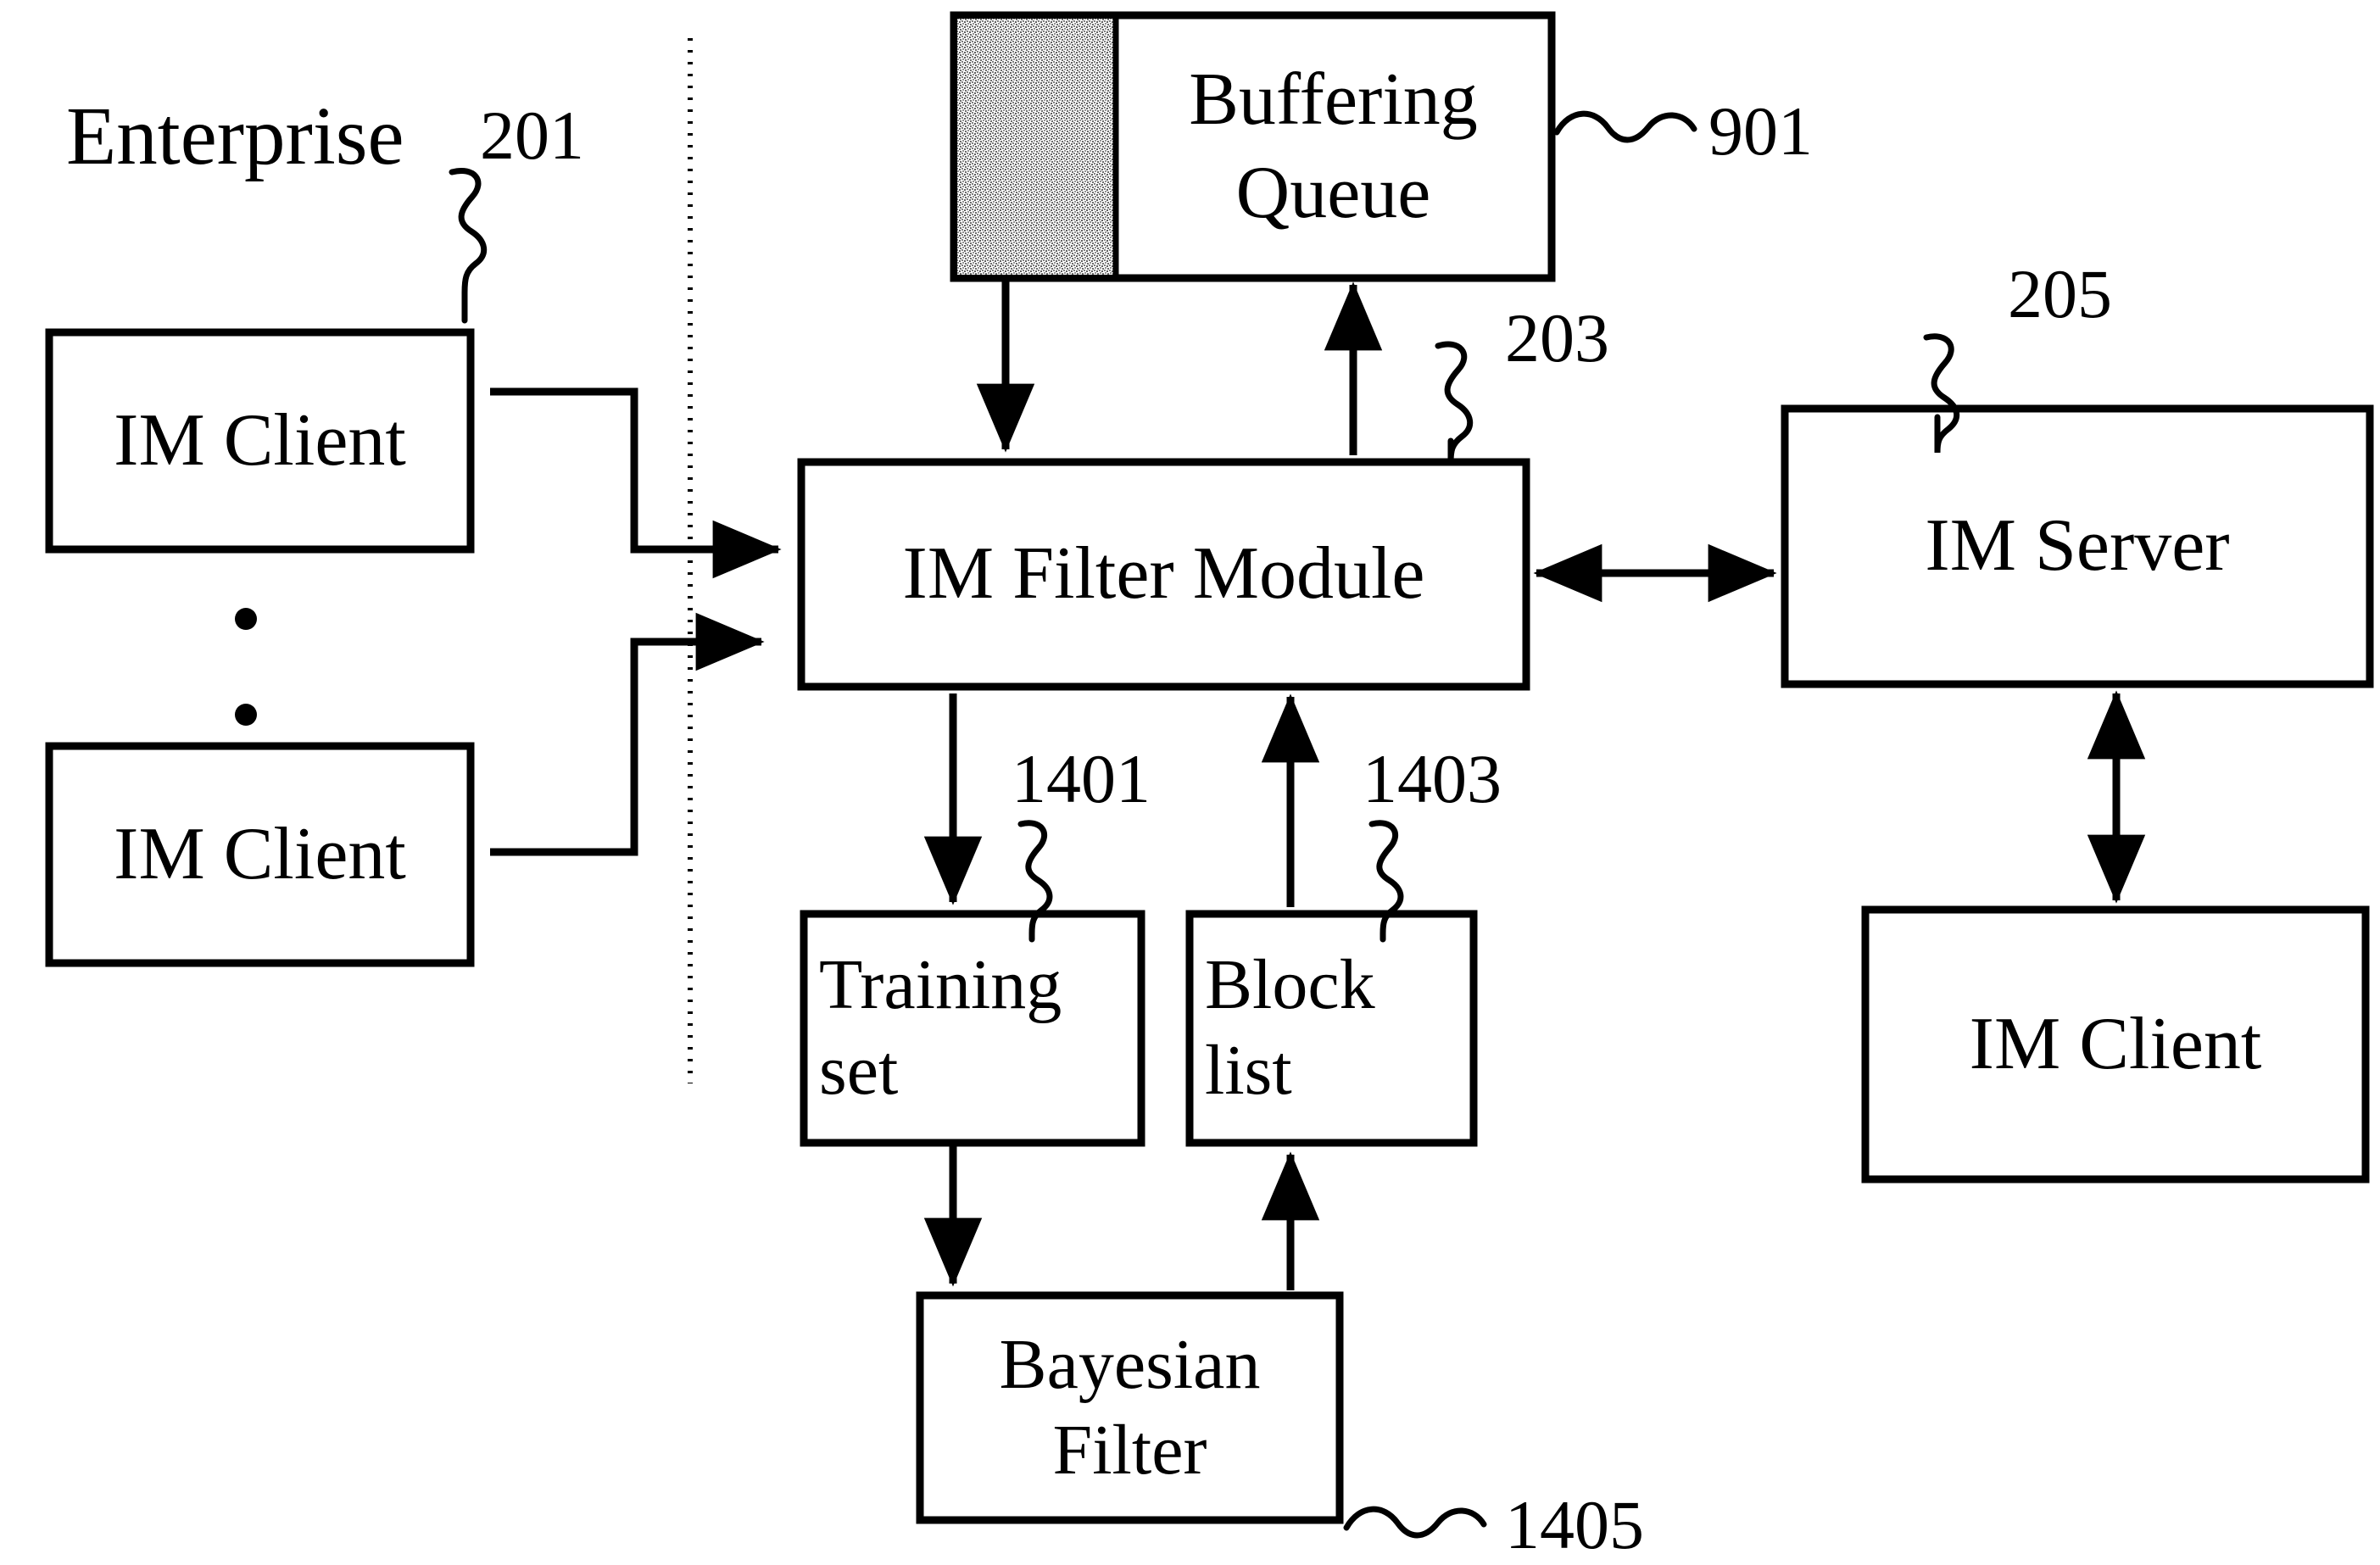 This screenshot has height=1565, width=2380. What do you see at coordinates (260, 854) in the screenshot?
I see `im-client-bottom-box` at bounding box center [260, 854].